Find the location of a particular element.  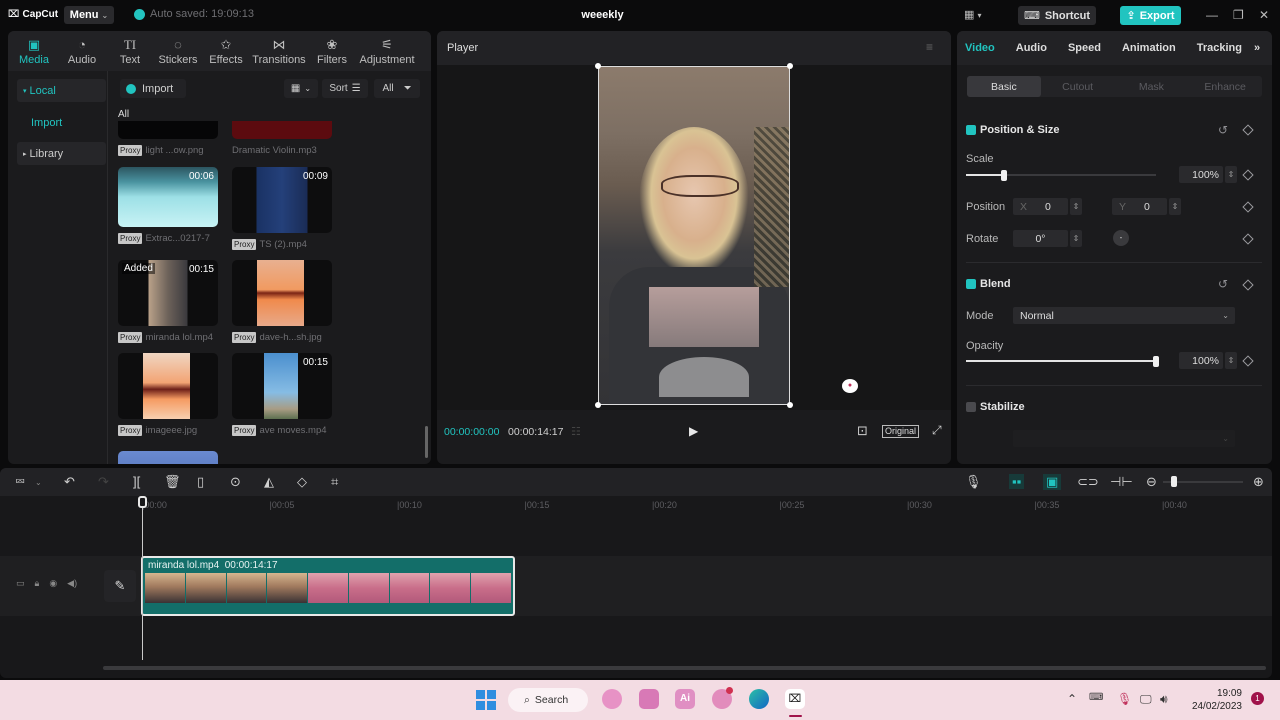

scale-slider-knob is located at coordinates (1004, 175).